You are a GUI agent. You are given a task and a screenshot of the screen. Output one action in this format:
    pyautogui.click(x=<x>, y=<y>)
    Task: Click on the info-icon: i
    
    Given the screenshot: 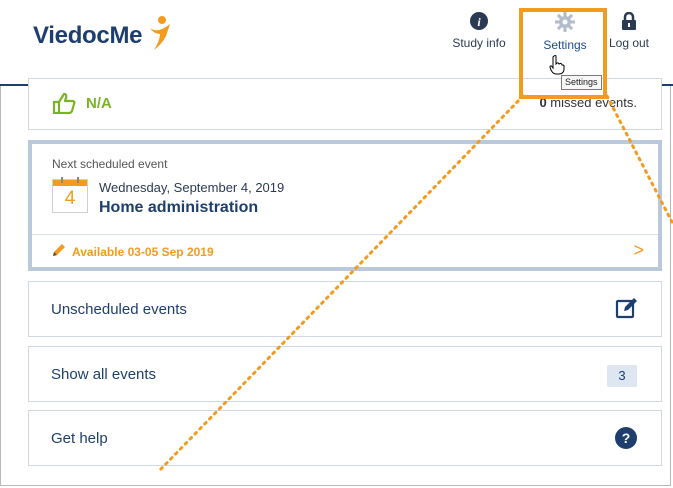 What is the action you would take?
    pyautogui.click(x=479, y=21)
    